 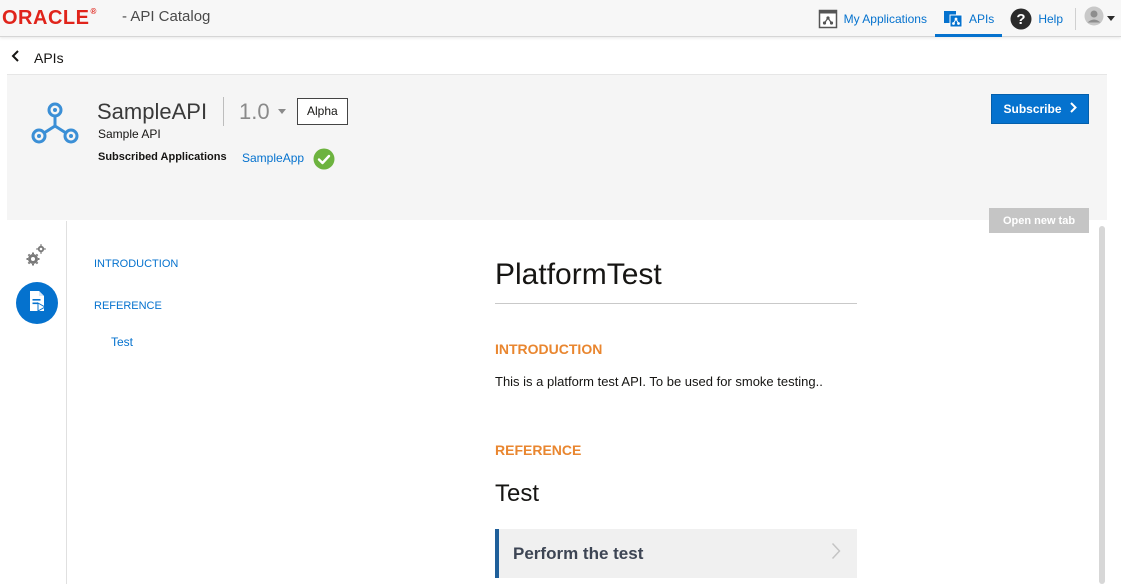 I want to click on toc-test: Test, so click(x=122, y=342).